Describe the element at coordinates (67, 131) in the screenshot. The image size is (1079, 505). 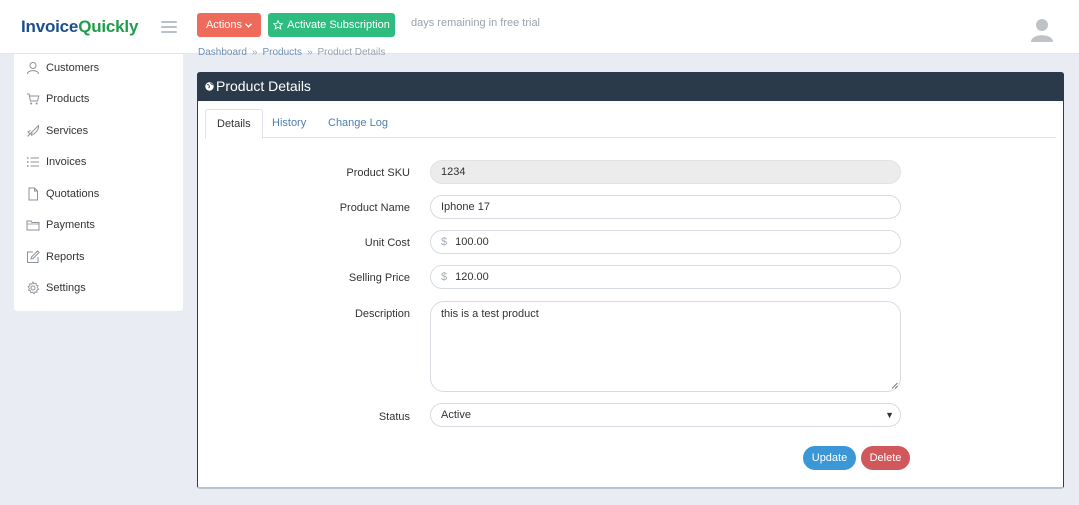
I see `sidebar-item-label: Services` at that location.